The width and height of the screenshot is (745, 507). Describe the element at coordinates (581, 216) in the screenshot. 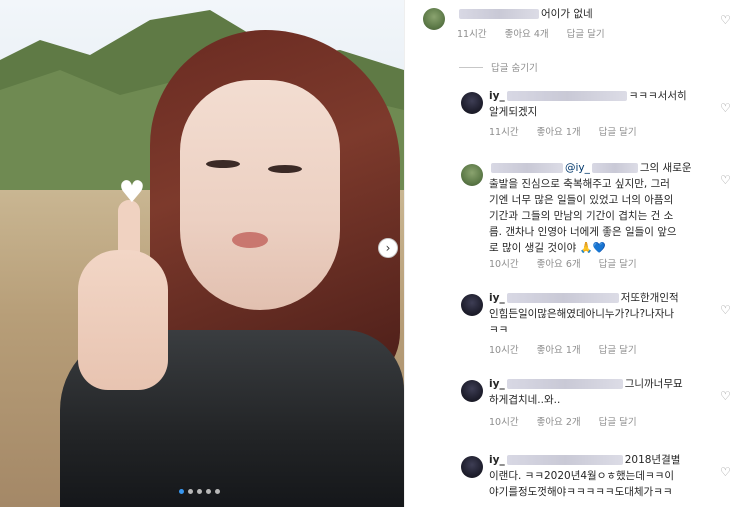

I see `comment-body: 기간과 그들의 만남의 기간이 겹치는 건 소` at that location.